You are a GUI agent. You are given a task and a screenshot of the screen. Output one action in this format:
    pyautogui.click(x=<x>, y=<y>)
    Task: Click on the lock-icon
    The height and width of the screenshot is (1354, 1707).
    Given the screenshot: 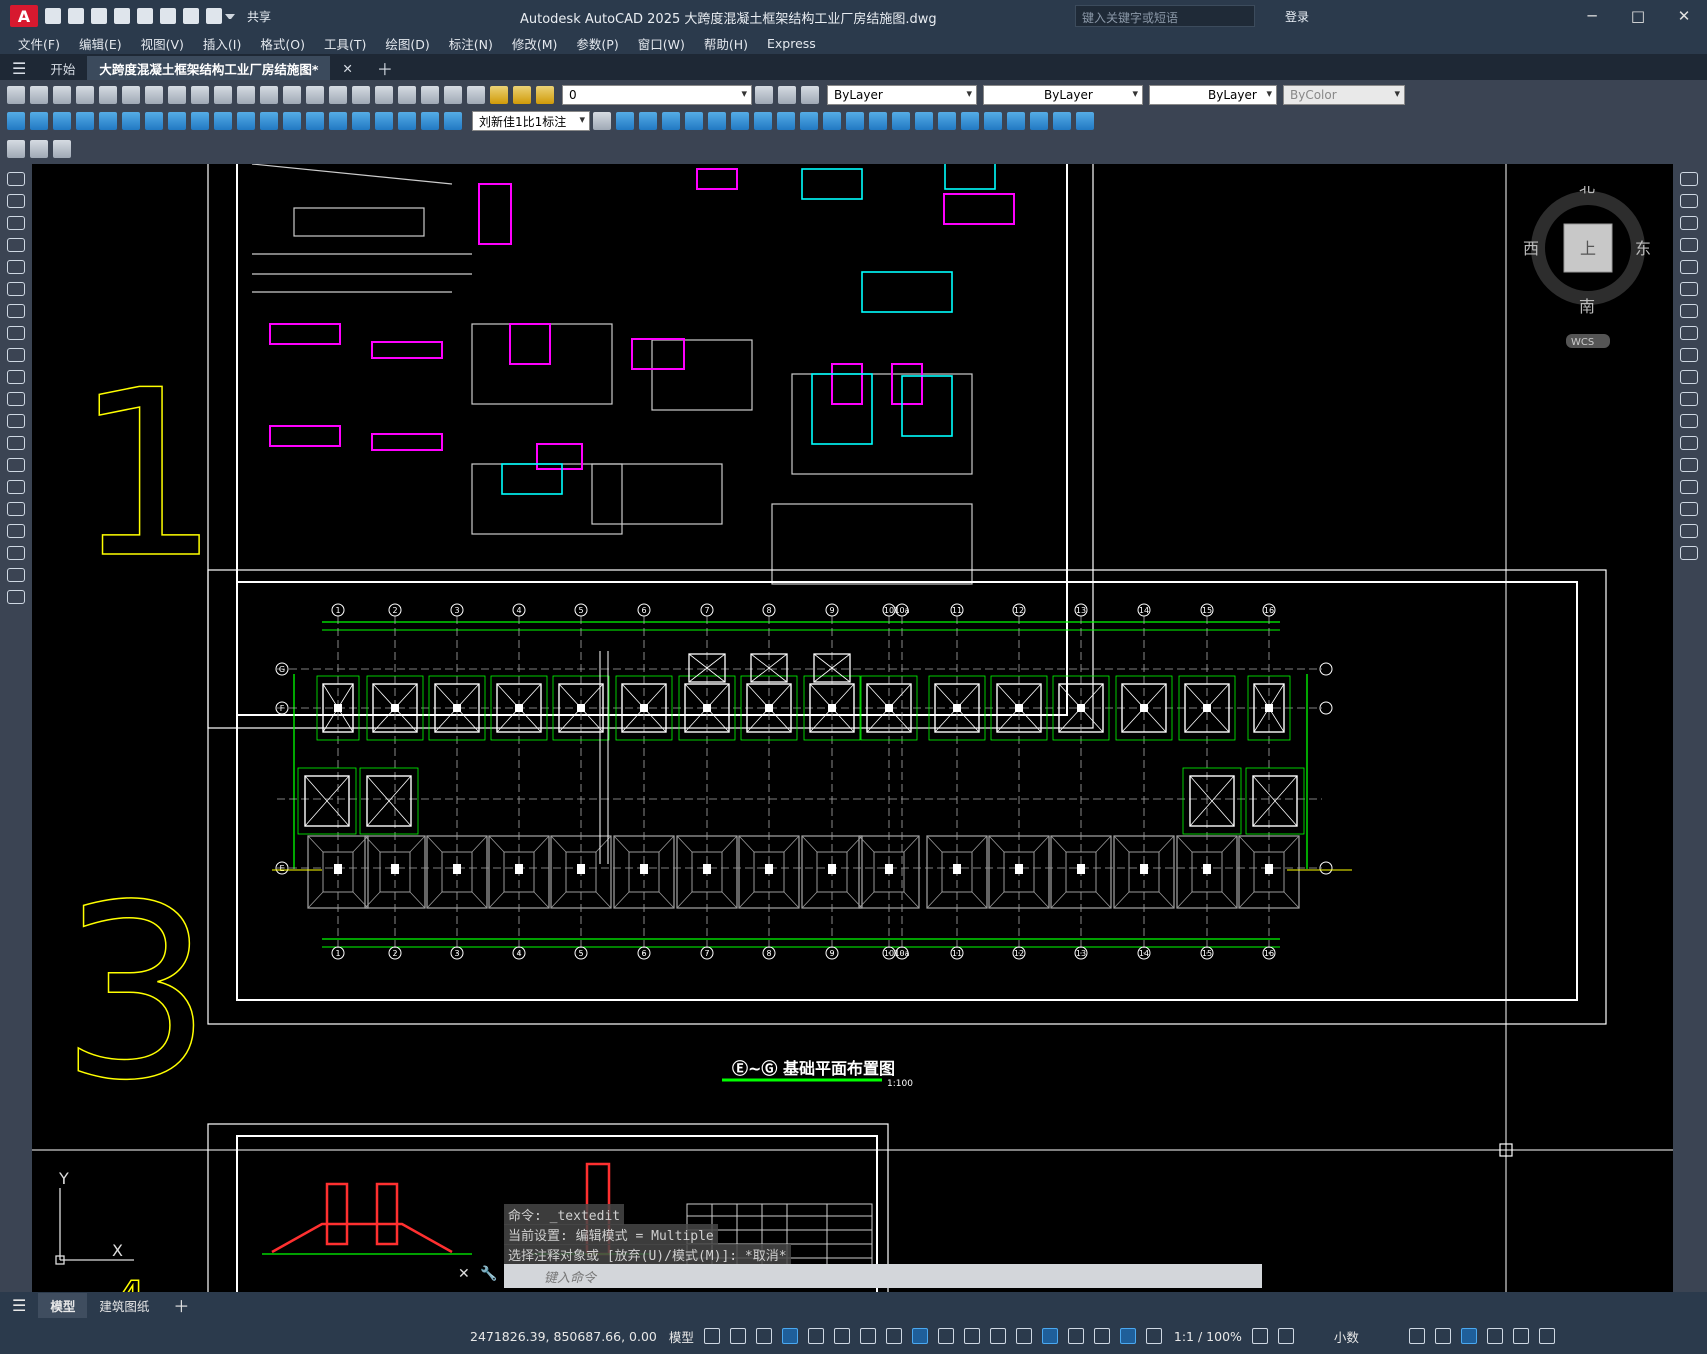 What is the action you would take?
    pyautogui.click(x=544, y=95)
    